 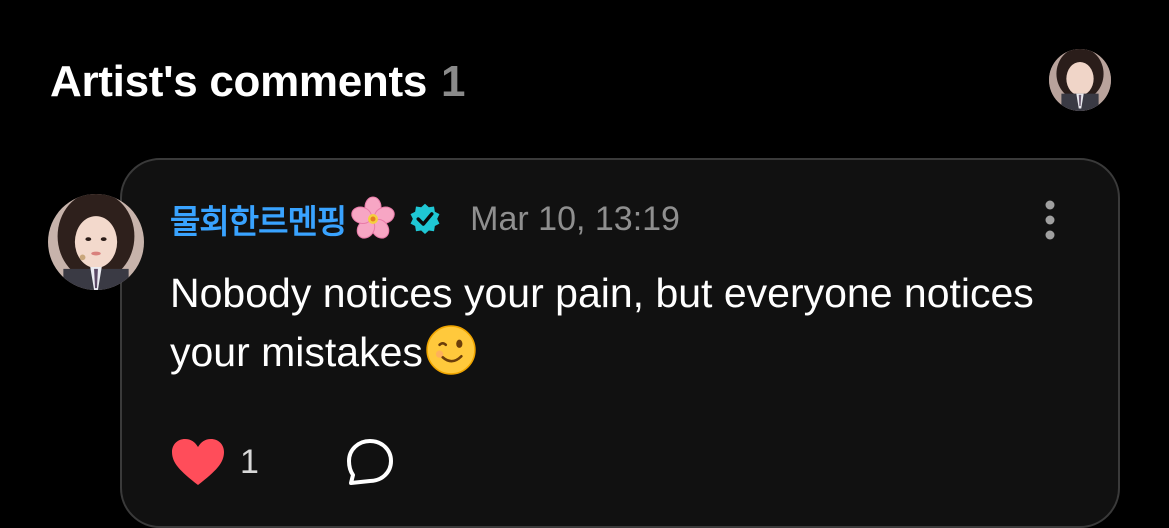 I want to click on comment-meta: 물회한르멘핑 Mar 10, 13:19, so click(x=425, y=219).